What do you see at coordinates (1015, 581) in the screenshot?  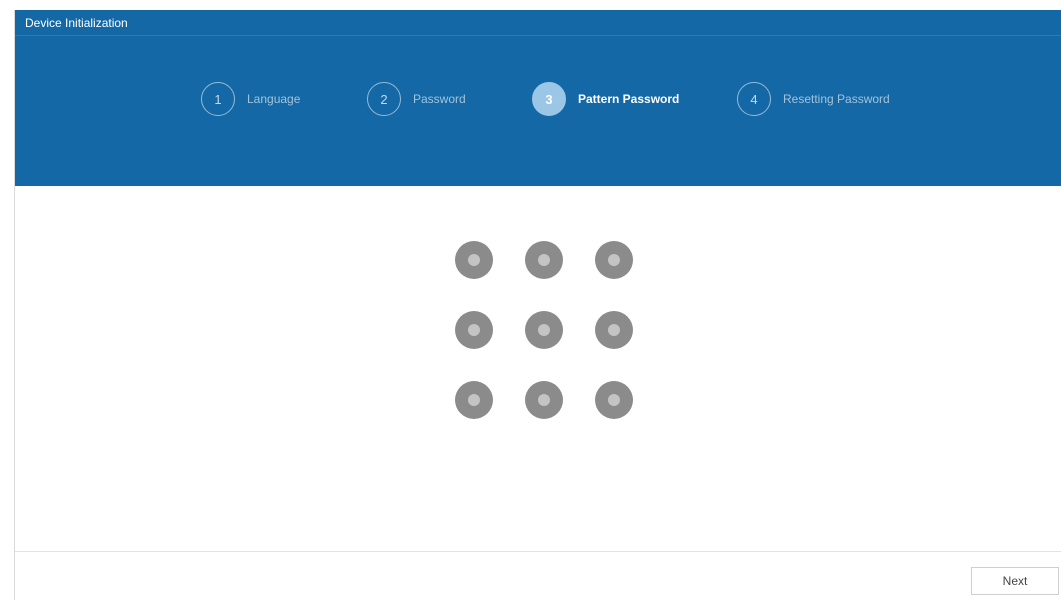 I see `next-button: Next` at bounding box center [1015, 581].